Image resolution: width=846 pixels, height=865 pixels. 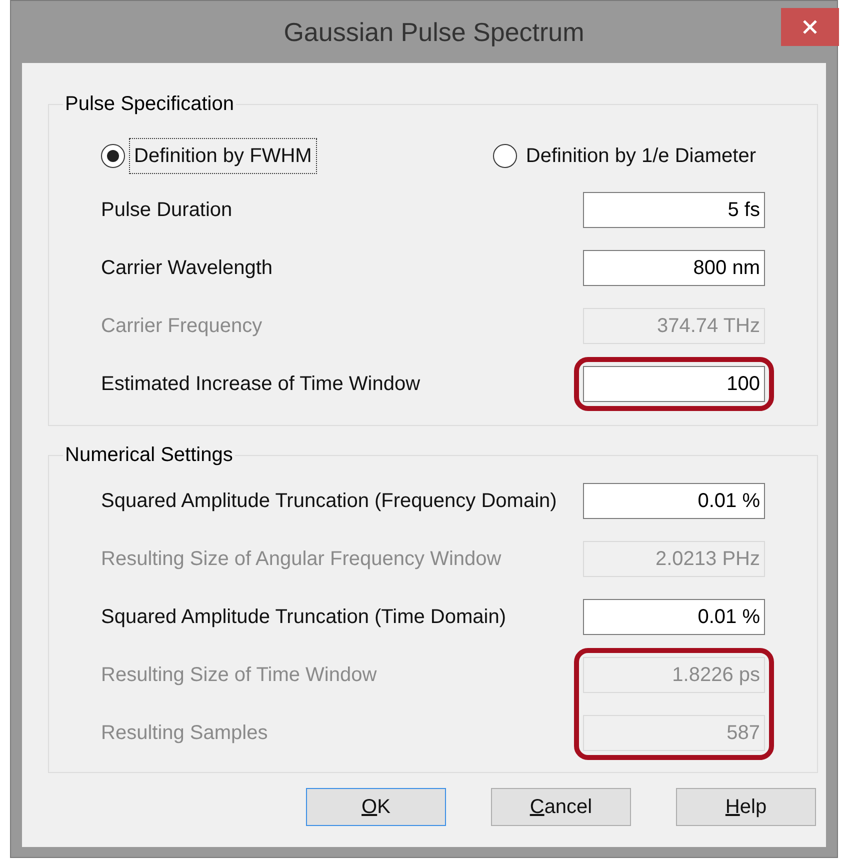 What do you see at coordinates (674, 384) in the screenshot?
I see `input-field: 100` at bounding box center [674, 384].